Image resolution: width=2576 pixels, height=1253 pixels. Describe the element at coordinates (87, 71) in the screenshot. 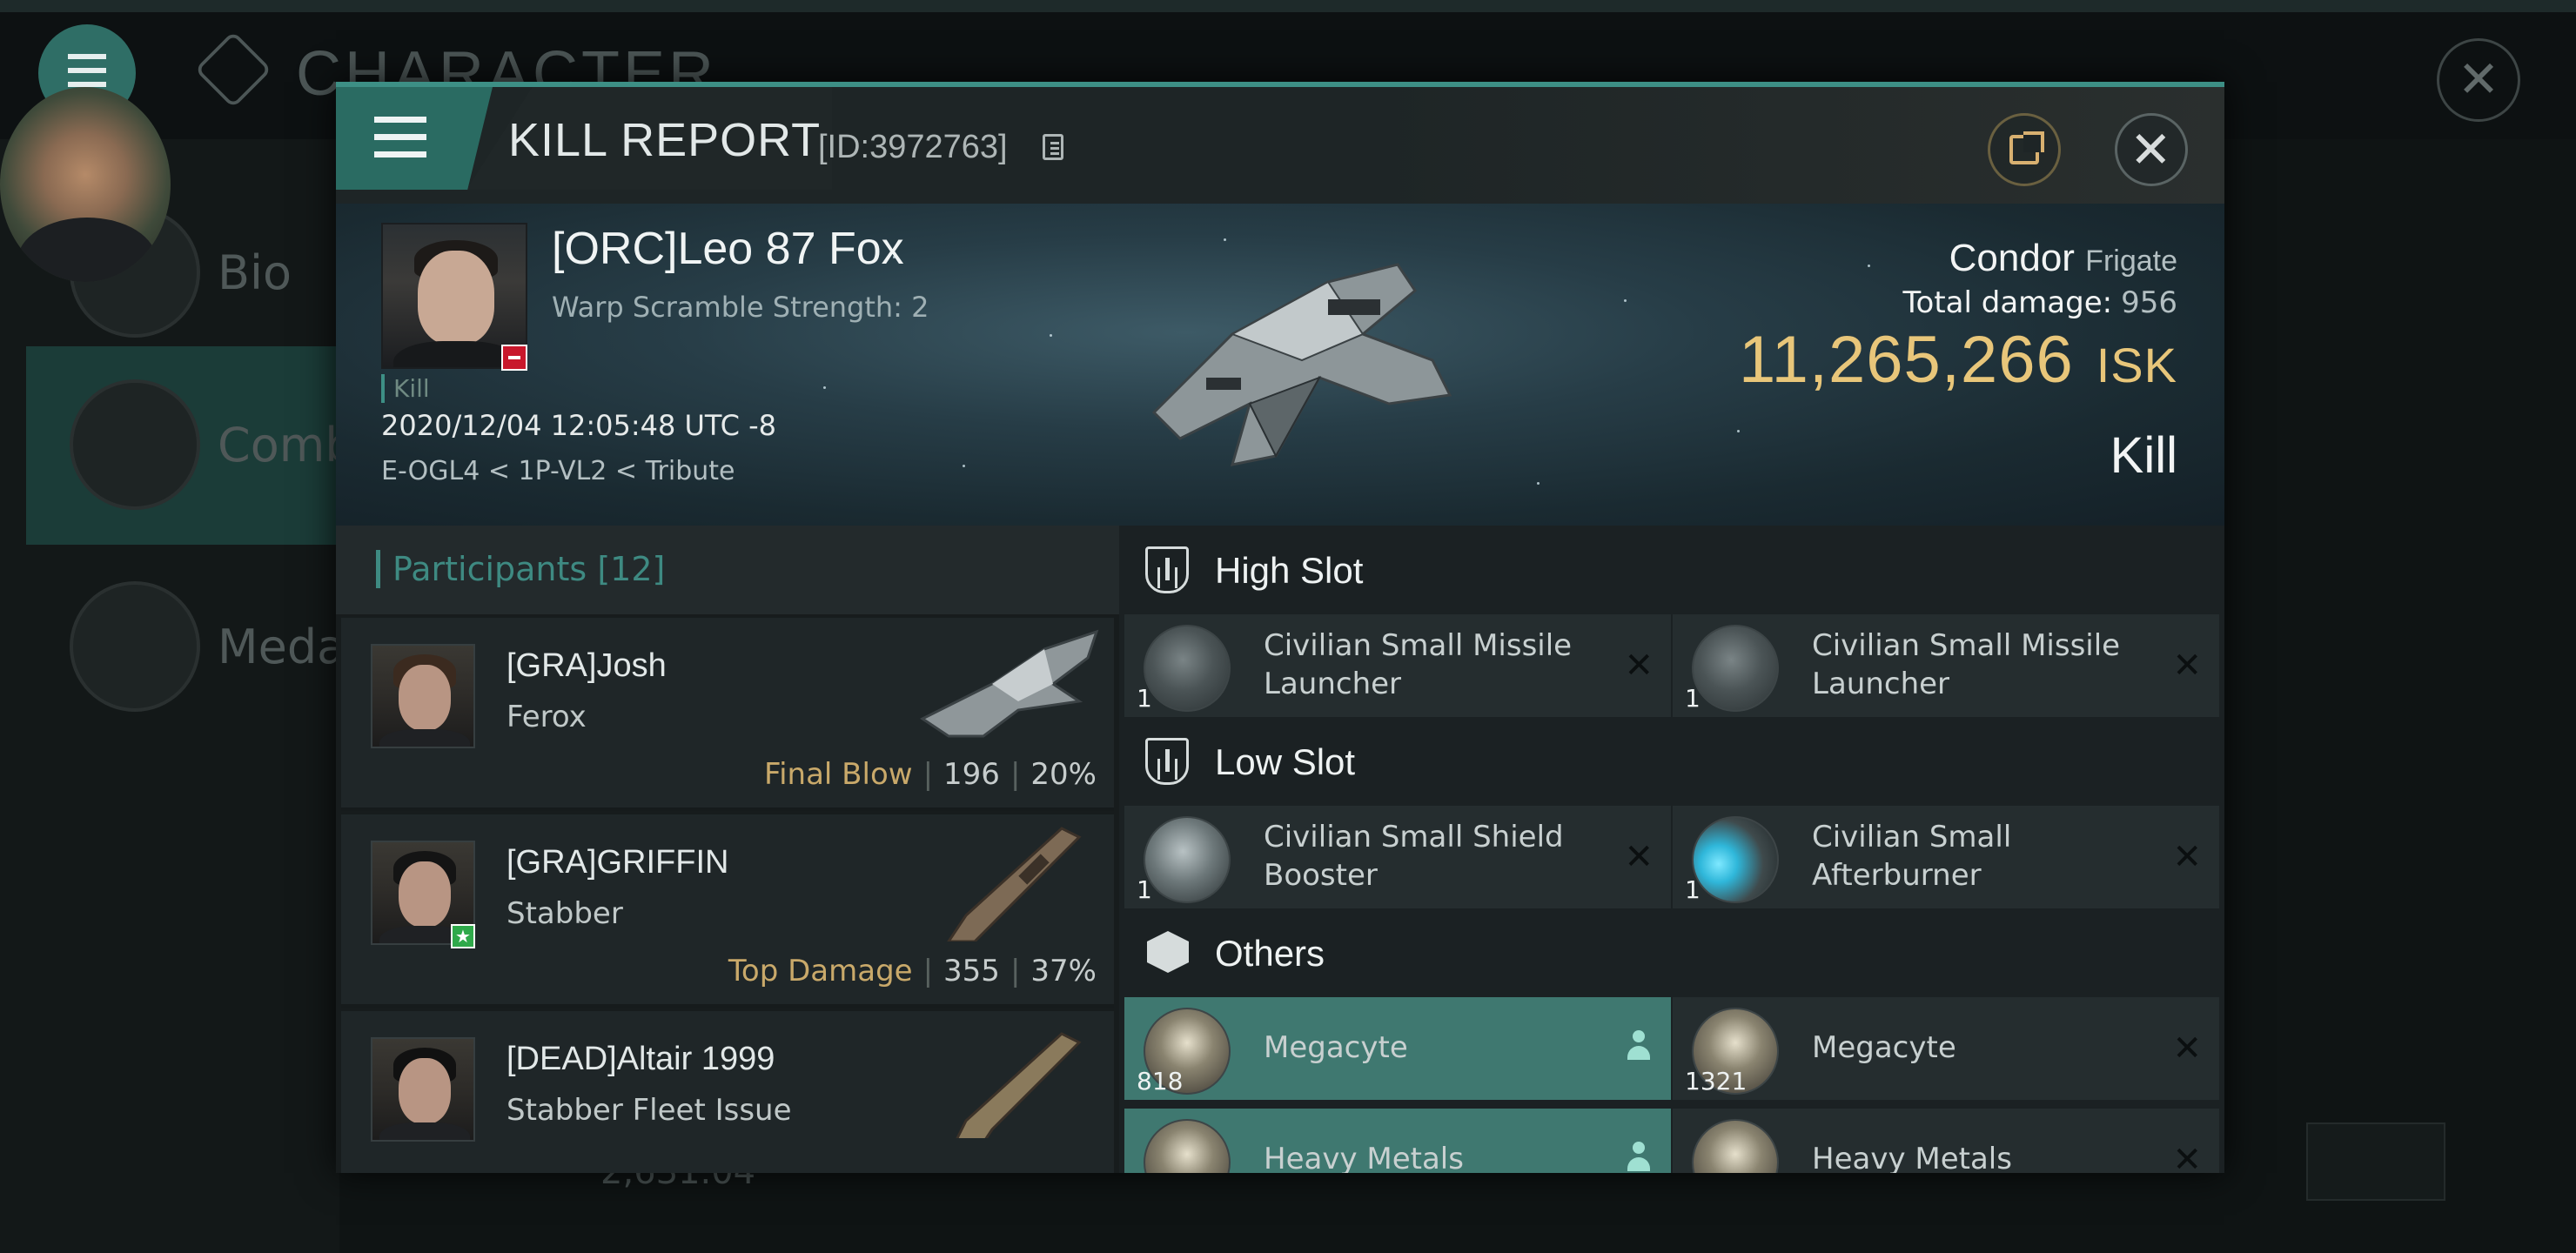

I see `hamburger-icon` at that location.